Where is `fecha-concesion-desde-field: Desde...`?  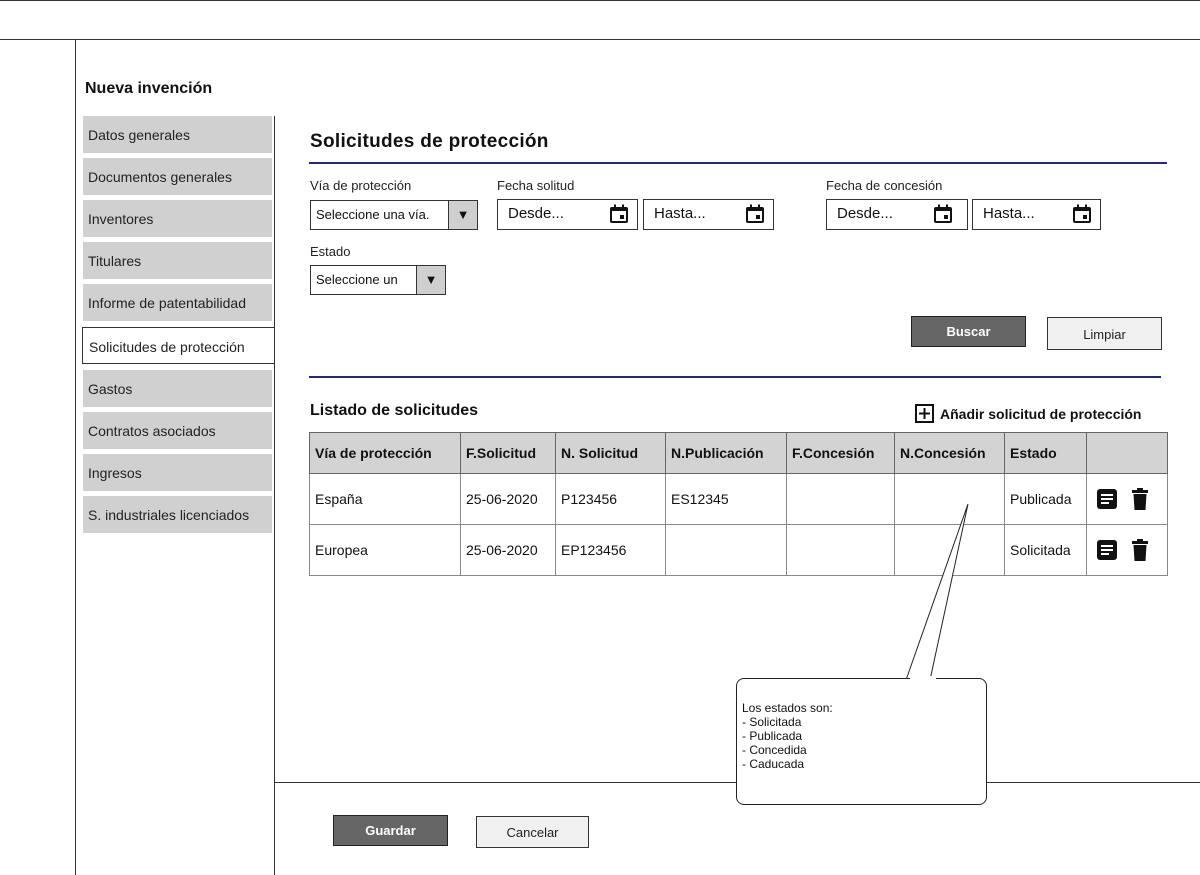
fecha-concesion-desde-field: Desde... is located at coordinates (897, 214).